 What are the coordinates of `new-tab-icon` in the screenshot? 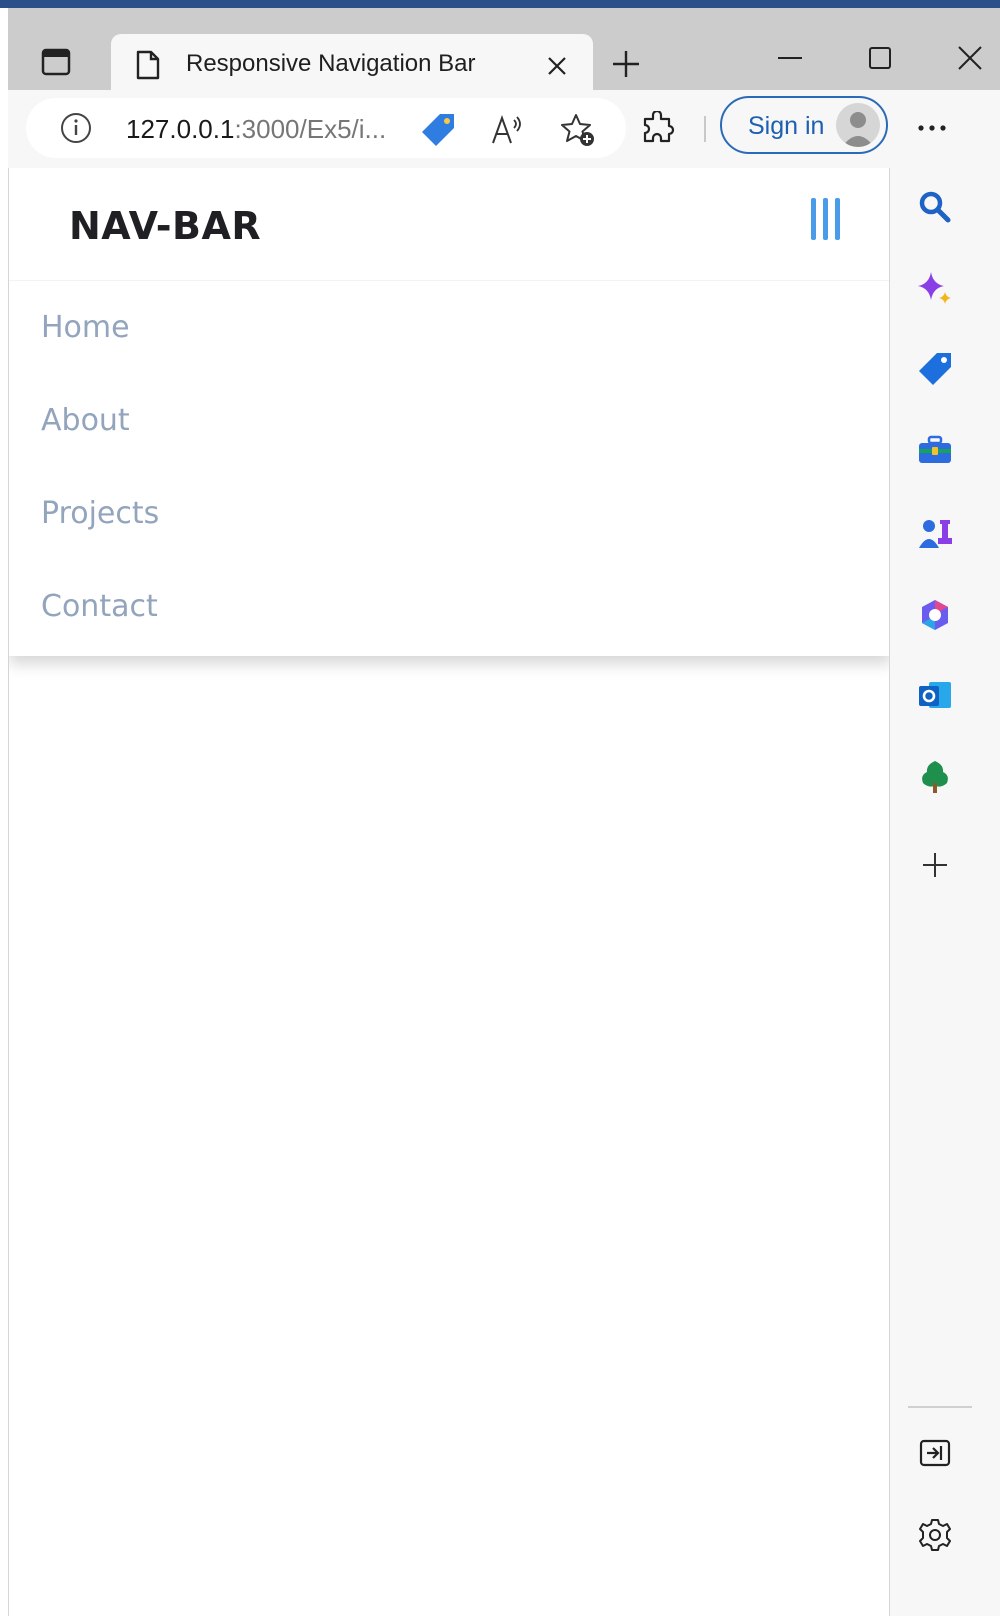 It's located at (626, 64).